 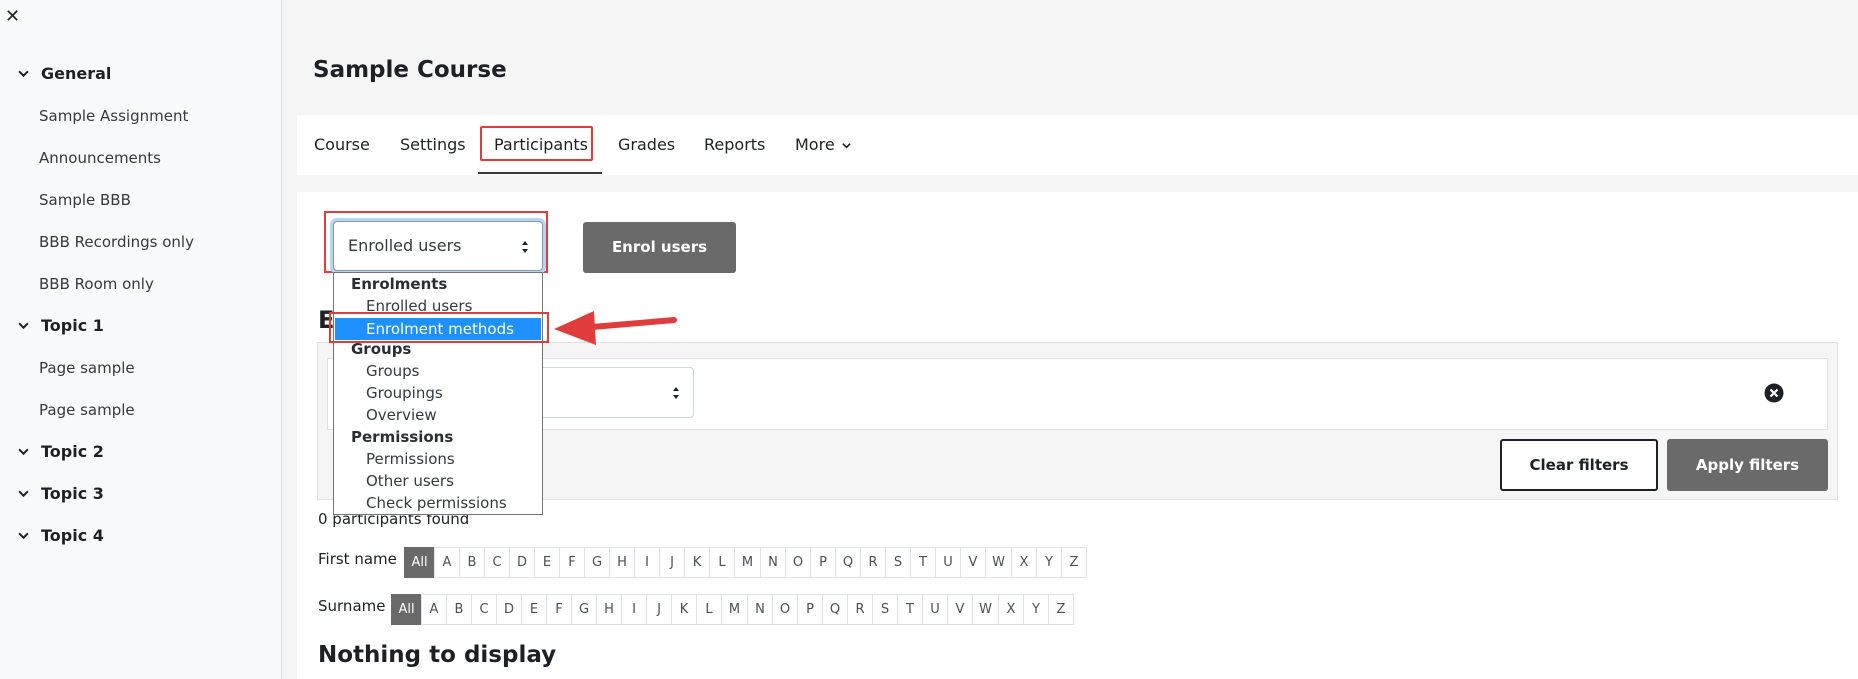 What do you see at coordinates (342, 145) in the screenshot?
I see `tab-course: Course` at bounding box center [342, 145].